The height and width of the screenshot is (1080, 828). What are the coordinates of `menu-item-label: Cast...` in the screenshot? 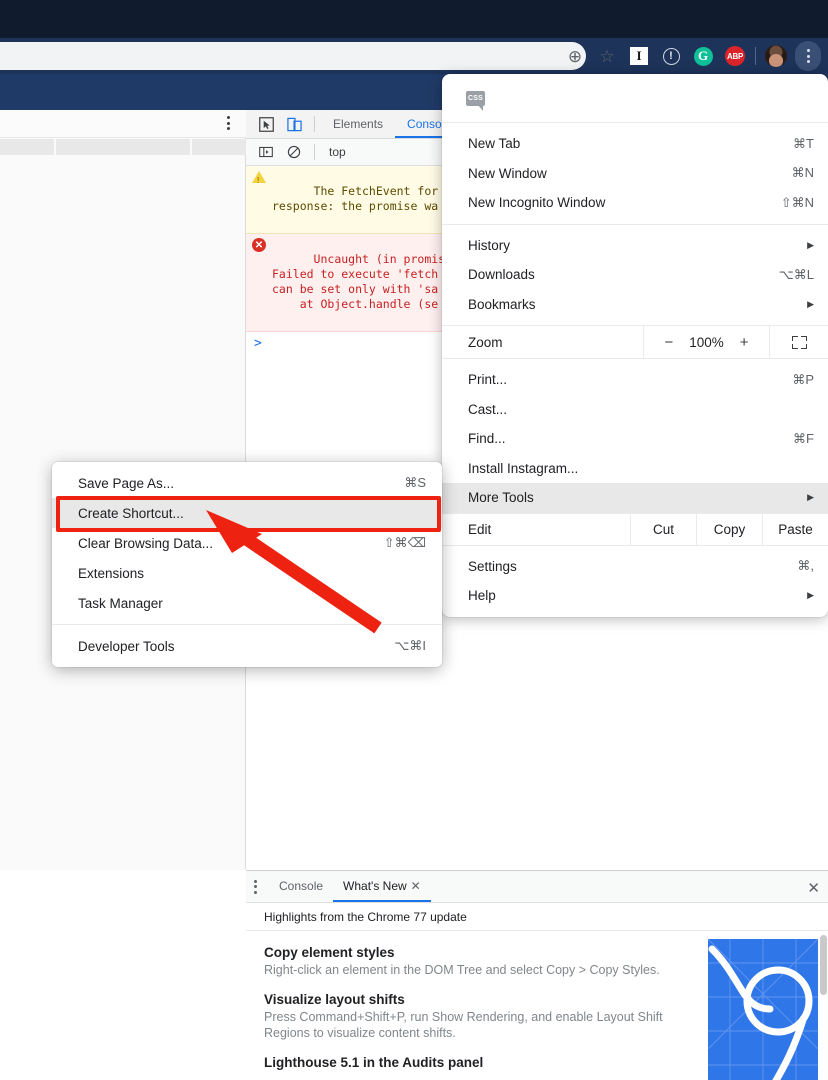 It's located at (488, 409).